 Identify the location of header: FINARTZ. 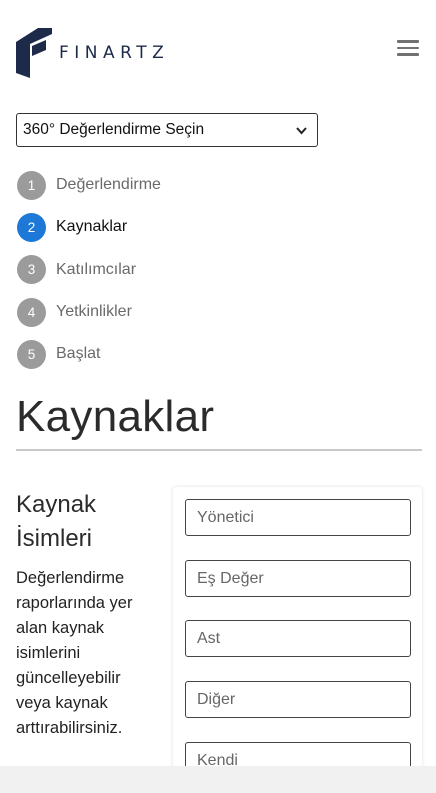
(218, 50).